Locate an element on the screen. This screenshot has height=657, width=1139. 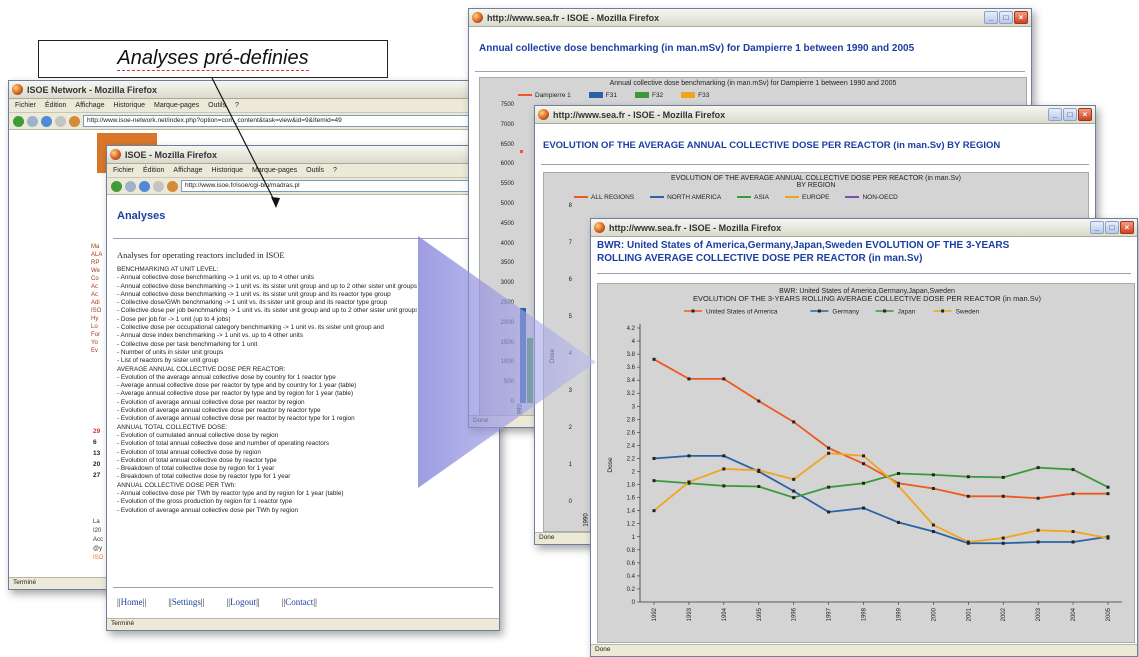
analysis-item: - List of reactors by sister unit group is located at coordinates (267, 361).